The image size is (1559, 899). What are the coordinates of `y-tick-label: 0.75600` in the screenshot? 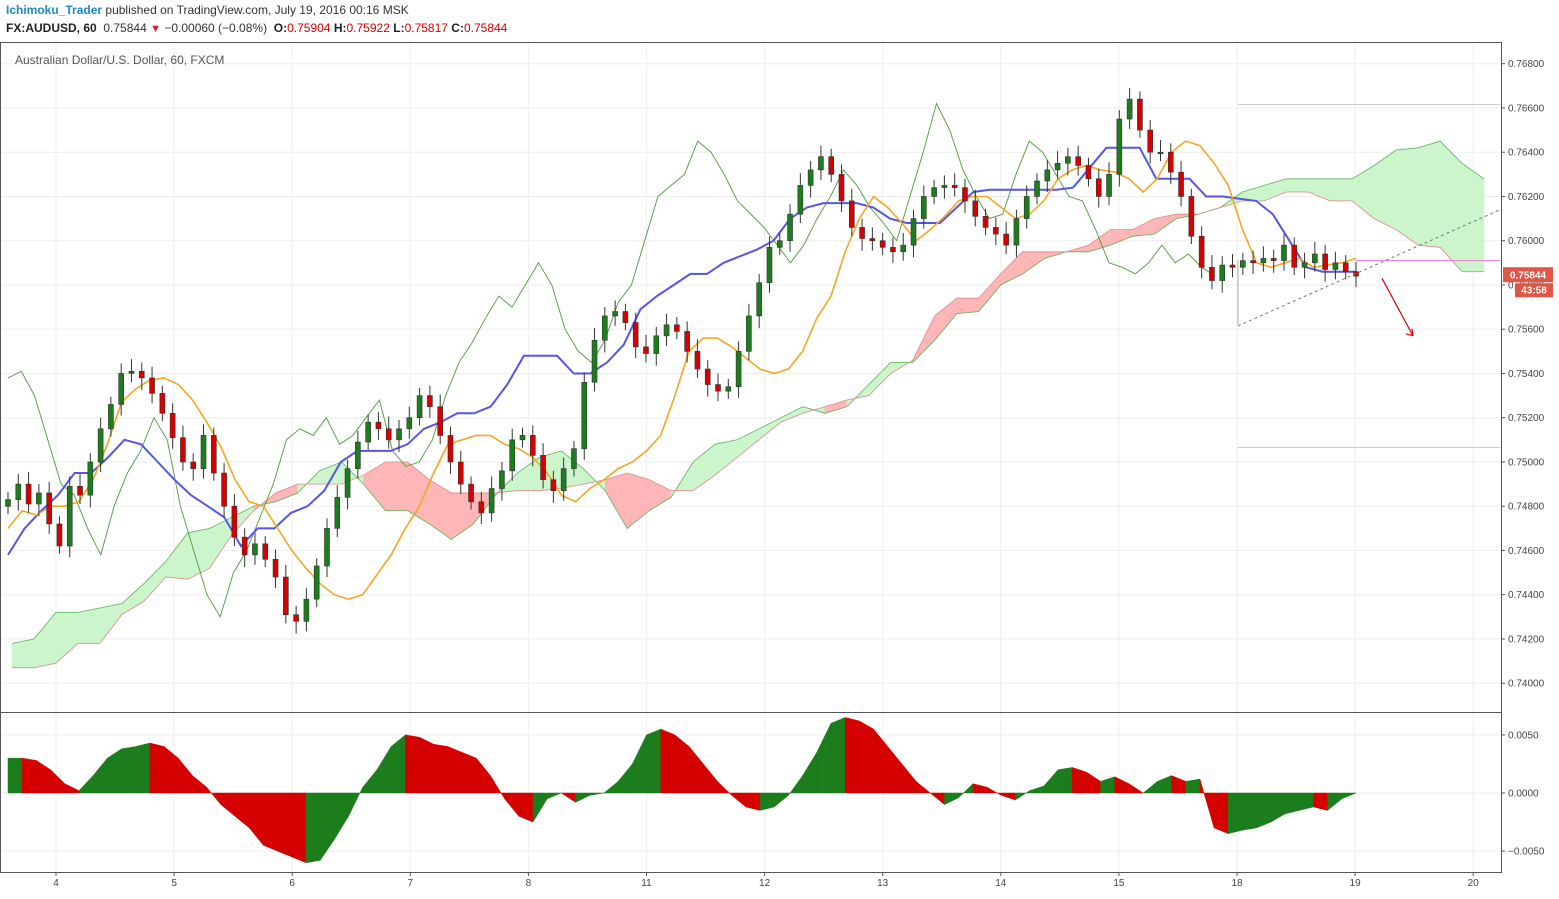 It's located at (1526, 330).